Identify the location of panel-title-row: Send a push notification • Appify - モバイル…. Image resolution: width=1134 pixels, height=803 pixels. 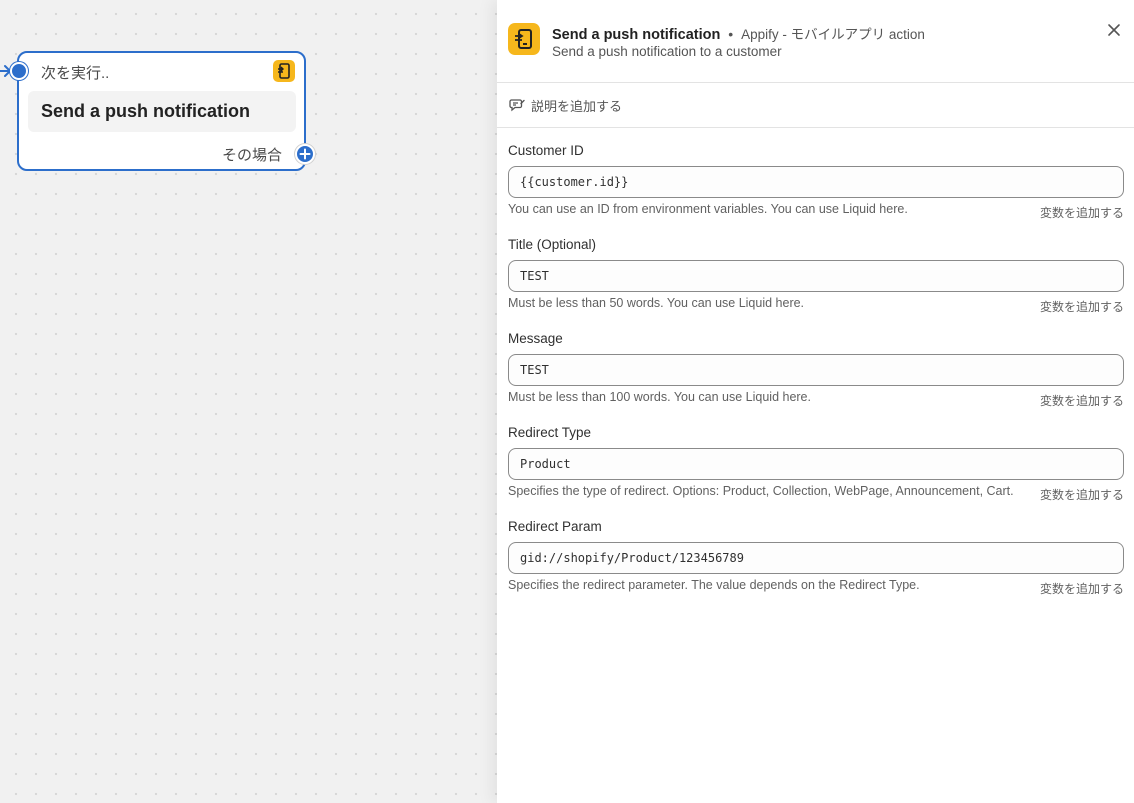
(738, 33).